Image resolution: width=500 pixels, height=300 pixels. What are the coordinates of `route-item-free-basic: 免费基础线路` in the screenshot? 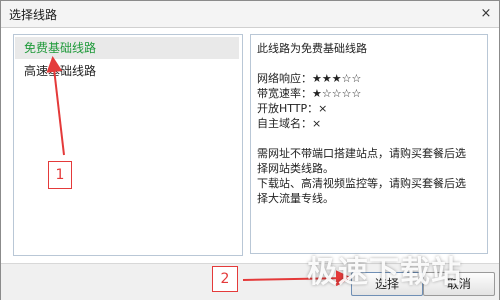 It's located at (127, 48).